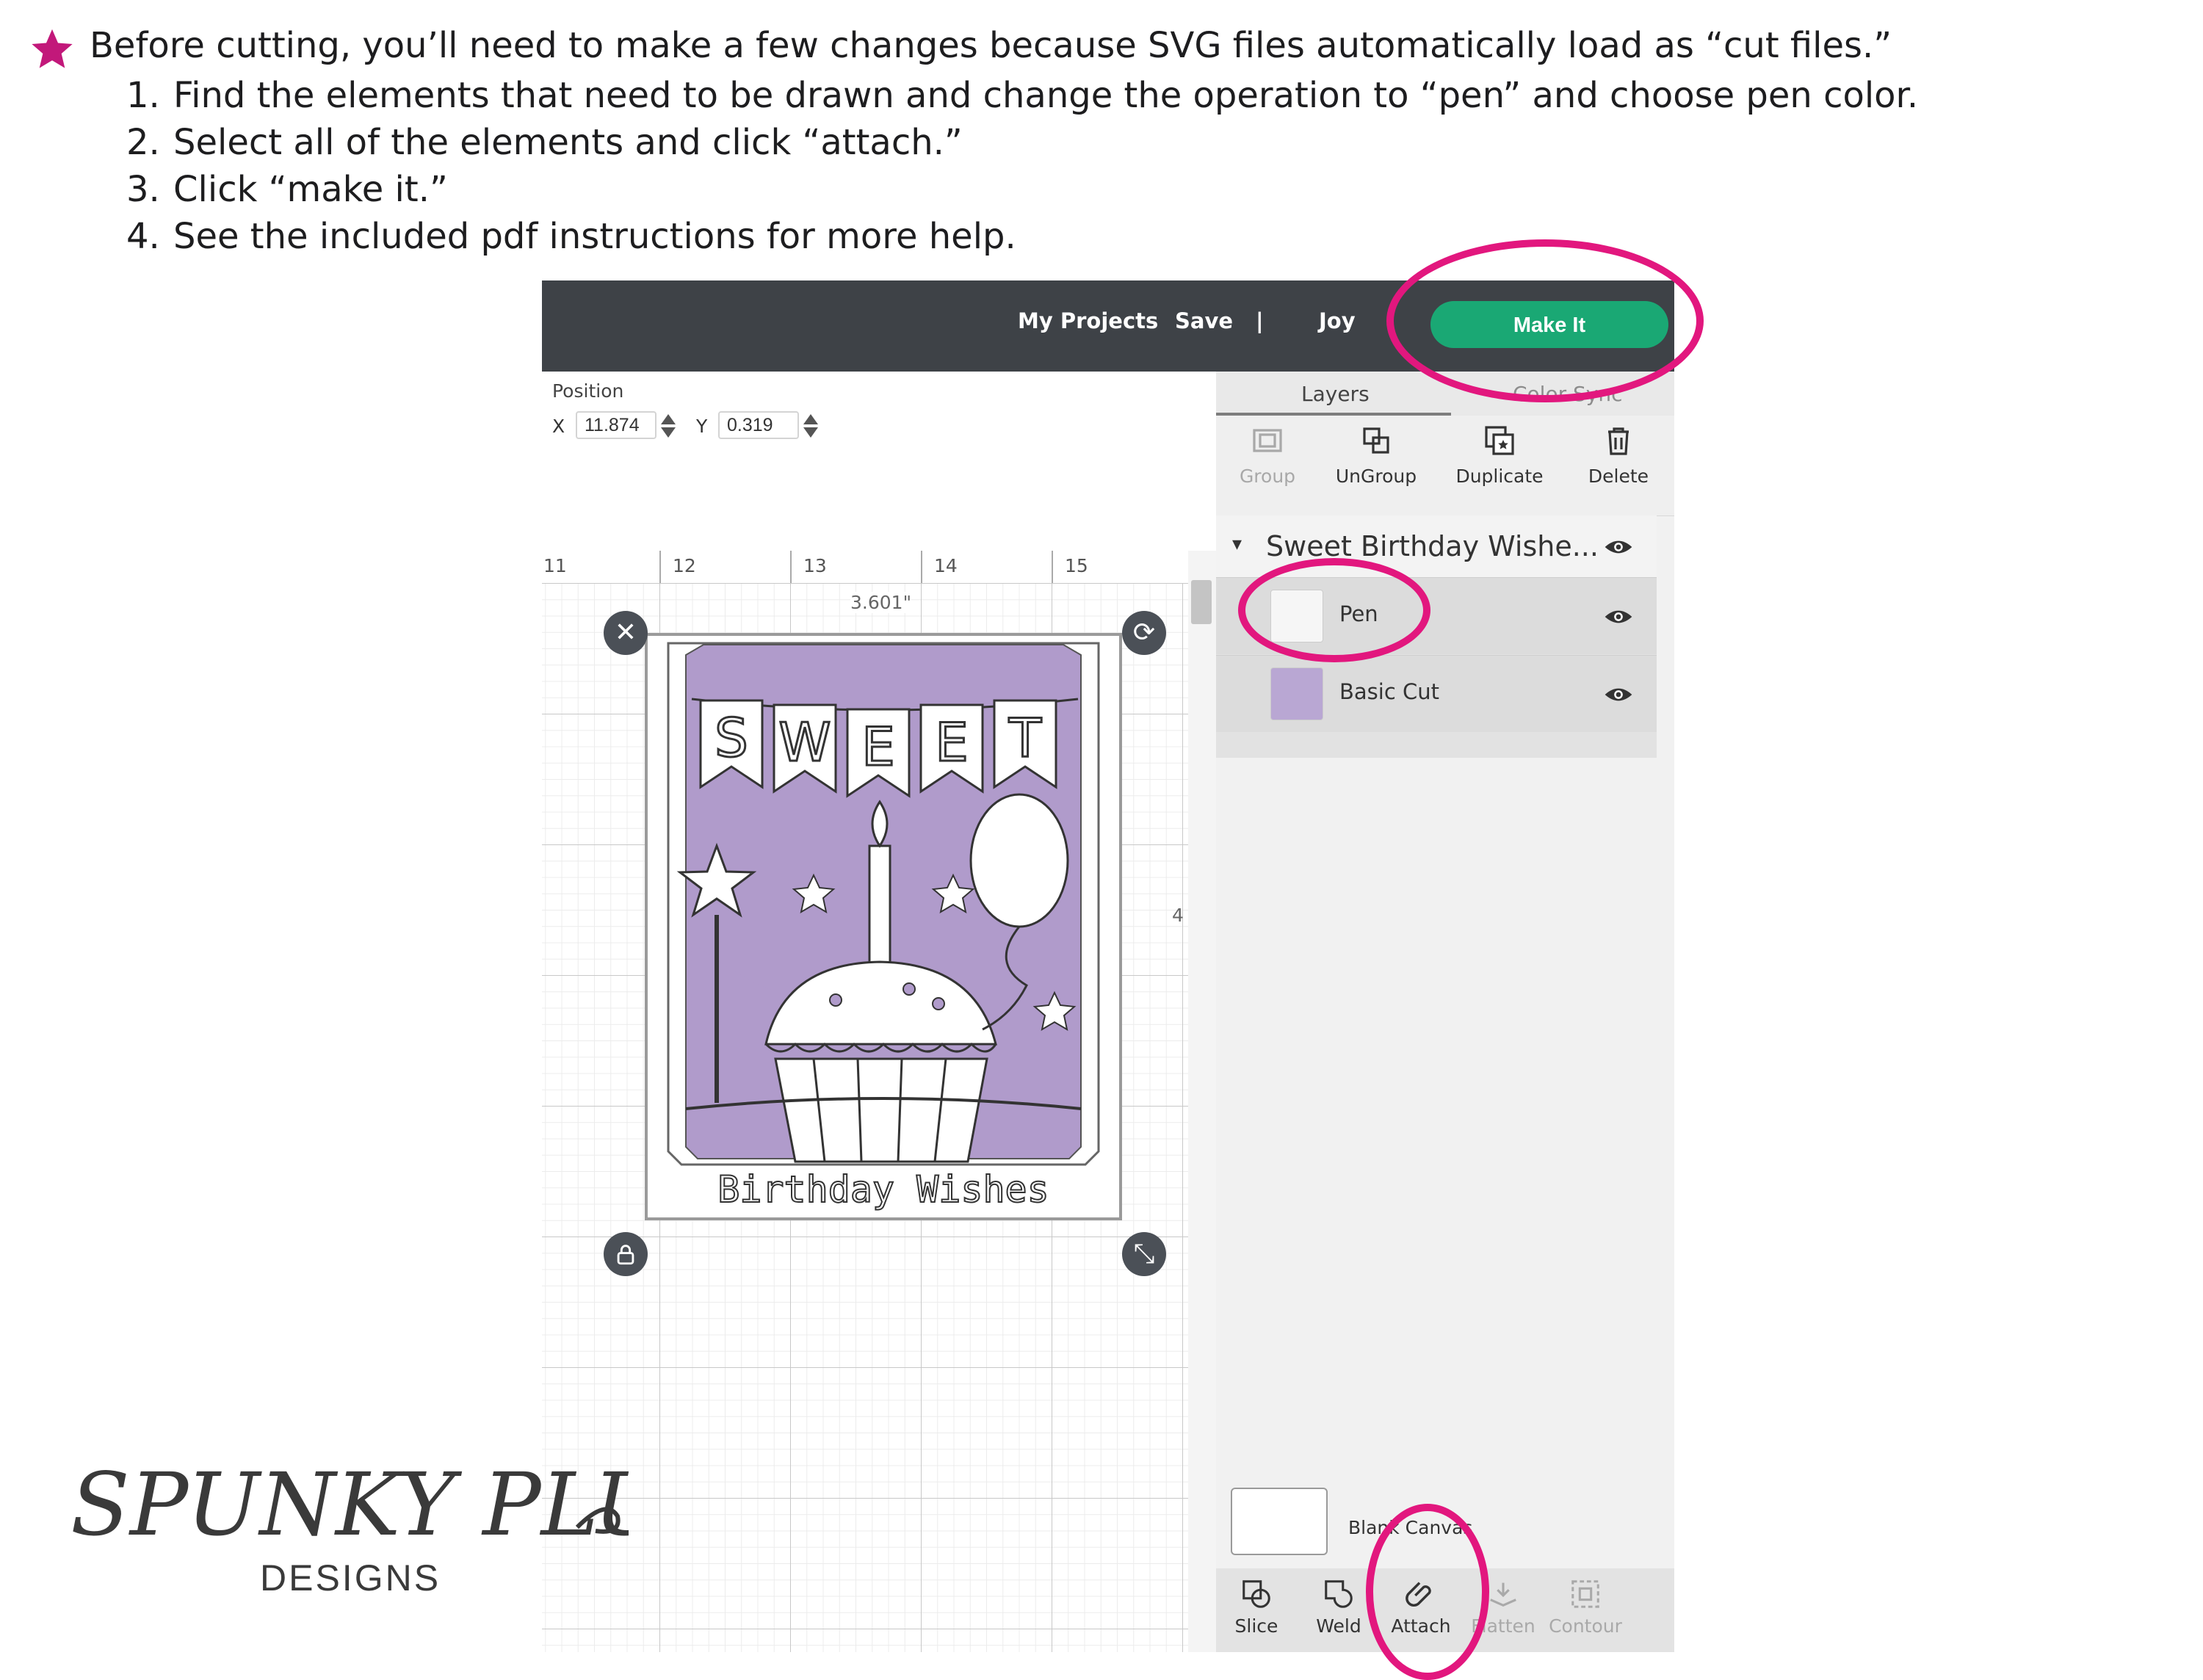 This screenshot has width=2203, height=1680. I want to click on step-item: 3. Click “make it.”, so click(1022, 189).